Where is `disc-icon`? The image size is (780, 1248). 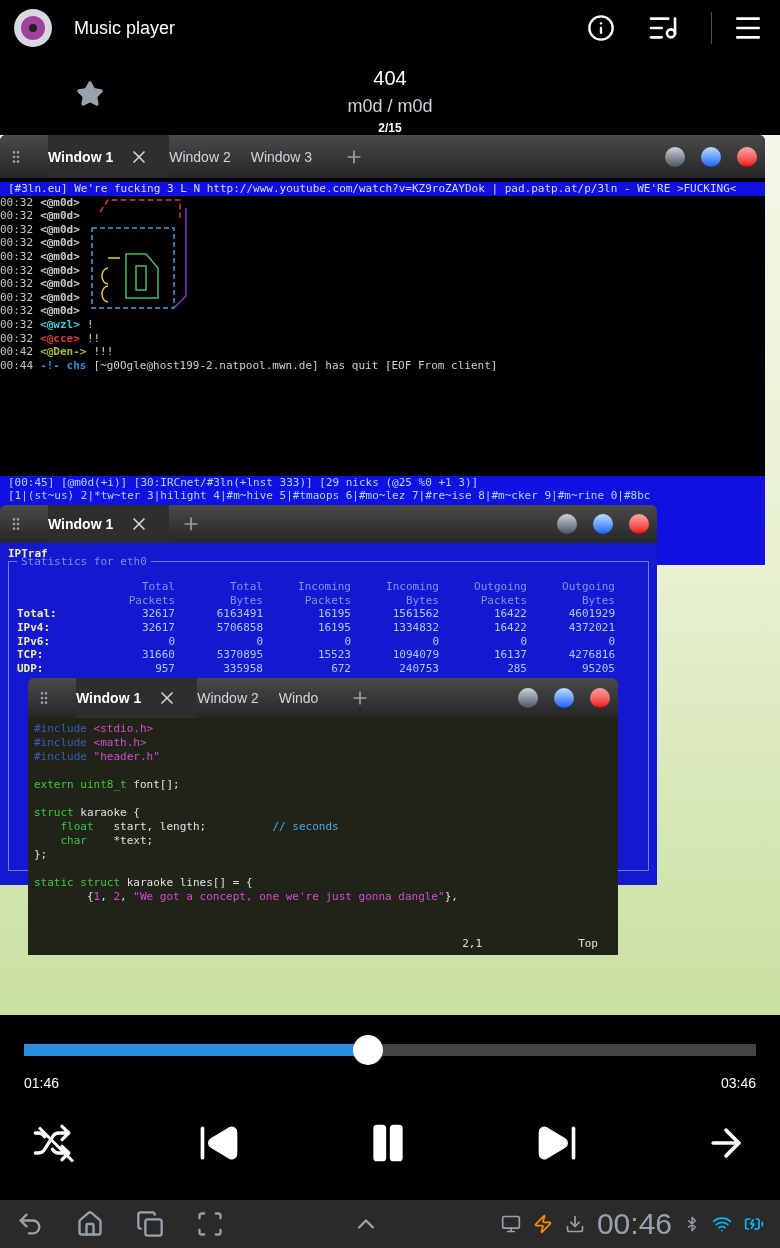 disc-icon is located at coordinates (33, 28).